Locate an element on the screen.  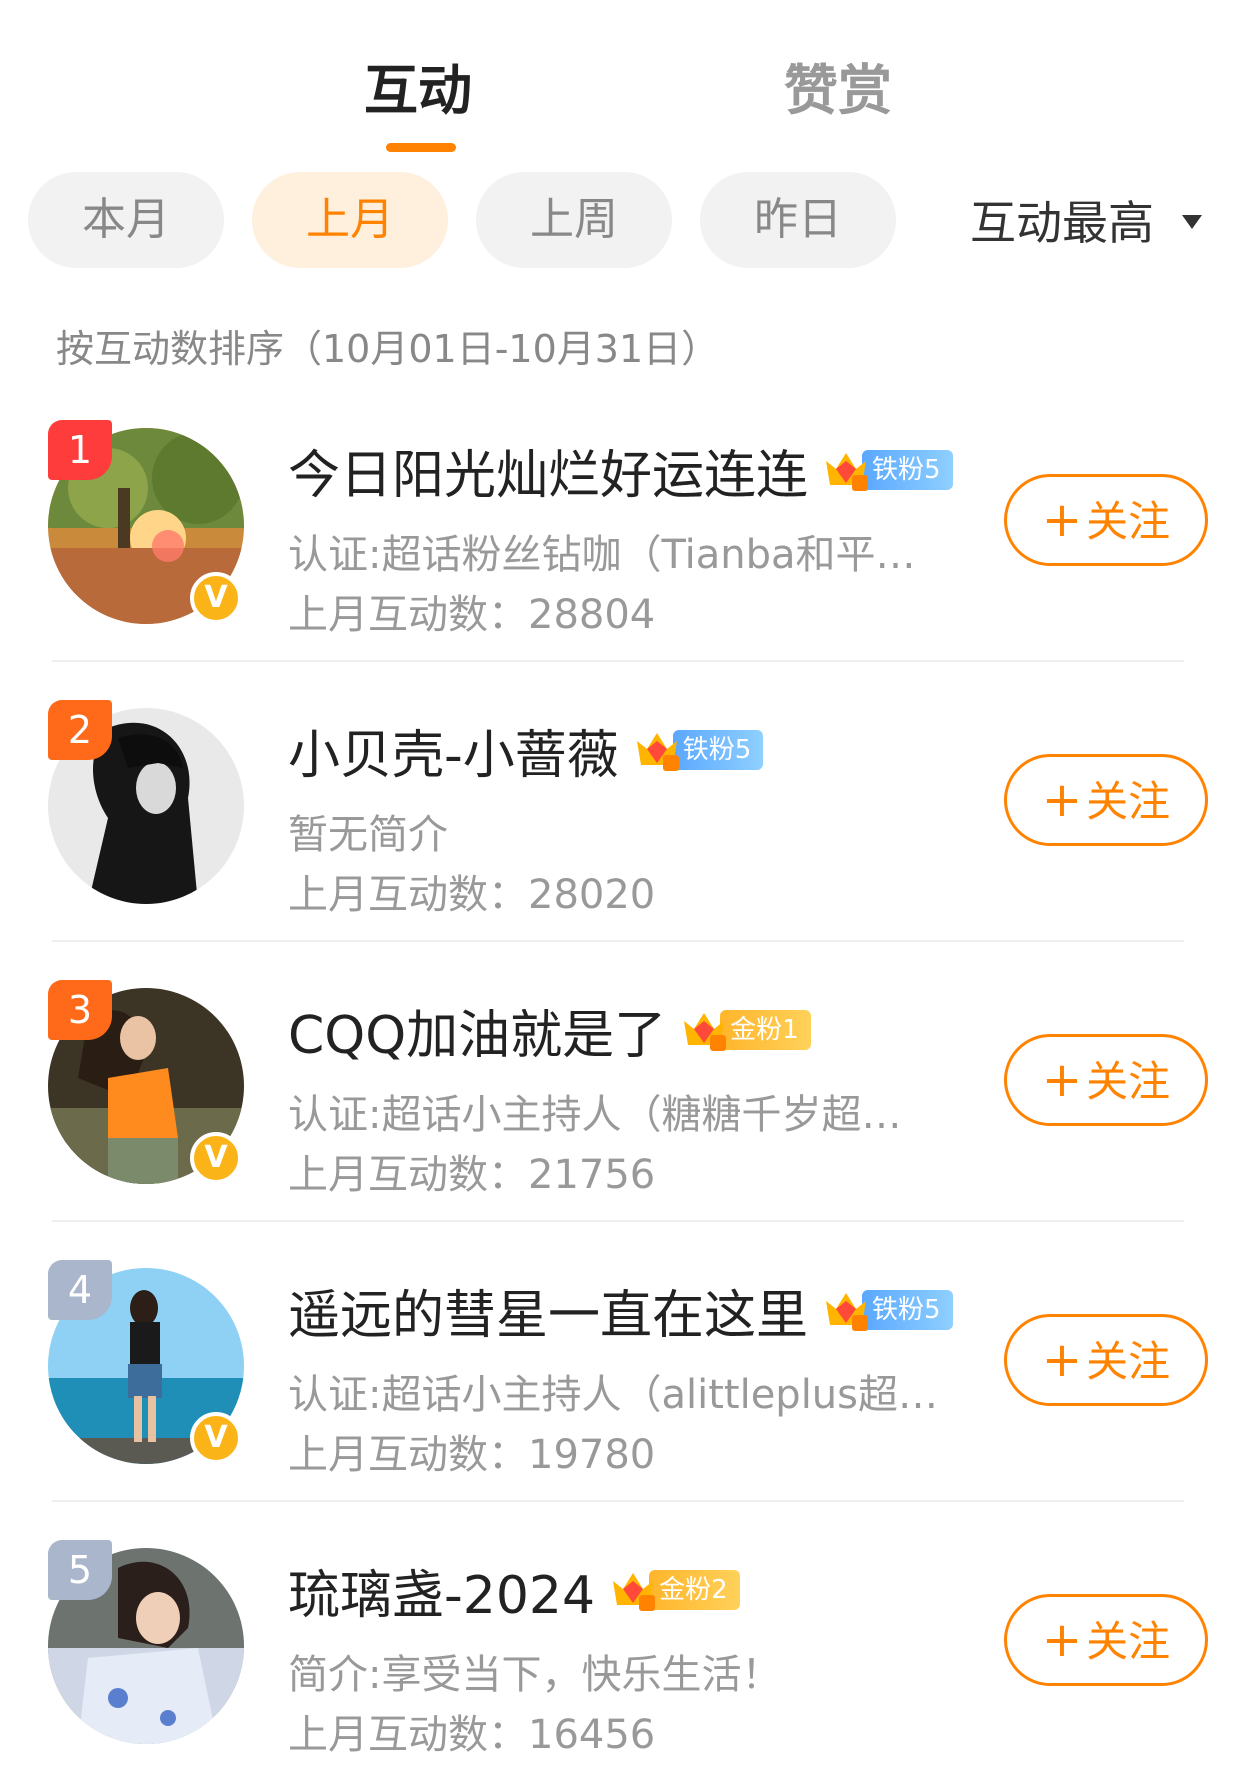
rank-badge: 1 is located at coordinates (80, 450).